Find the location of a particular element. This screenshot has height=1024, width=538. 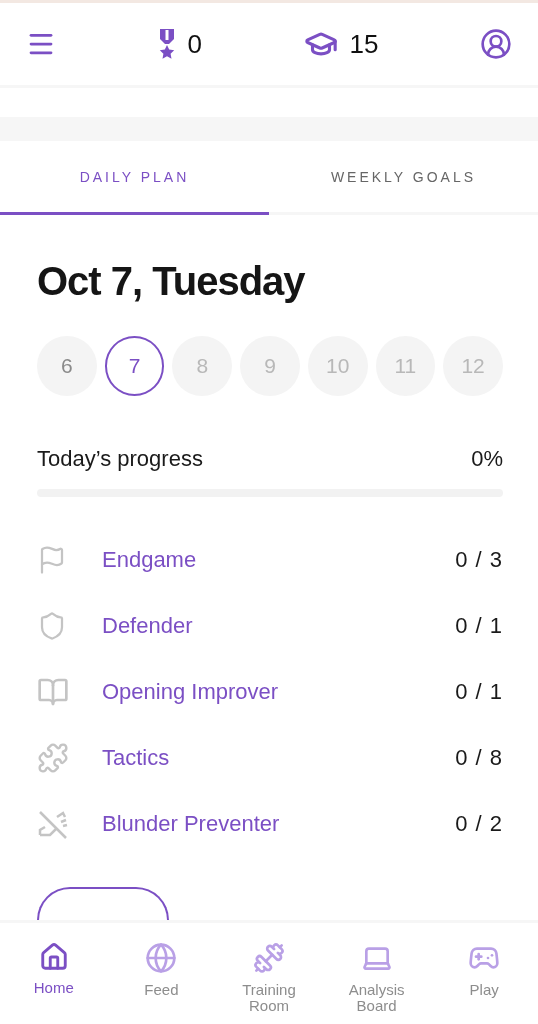

task-link: Defender is located at coordinates (279, 626).